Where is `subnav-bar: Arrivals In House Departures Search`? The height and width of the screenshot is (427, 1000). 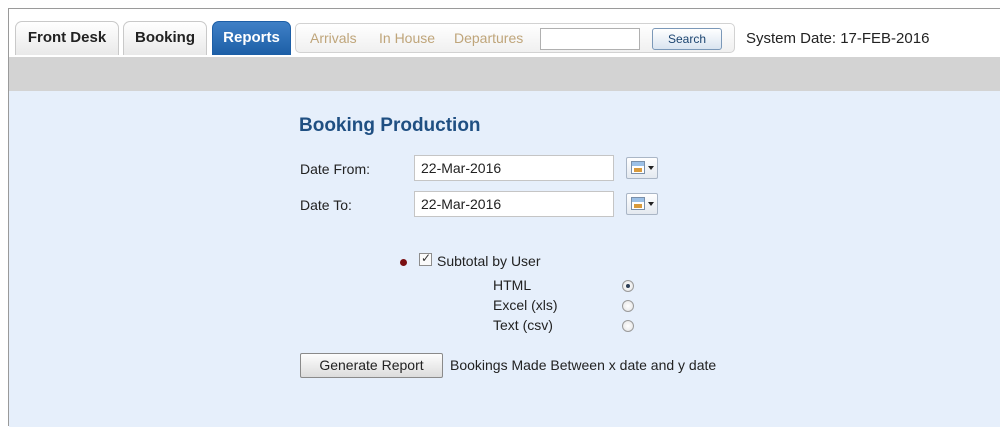
subnav-bar: Arrivals In House Departures Search is located at coordinates (515, 38).